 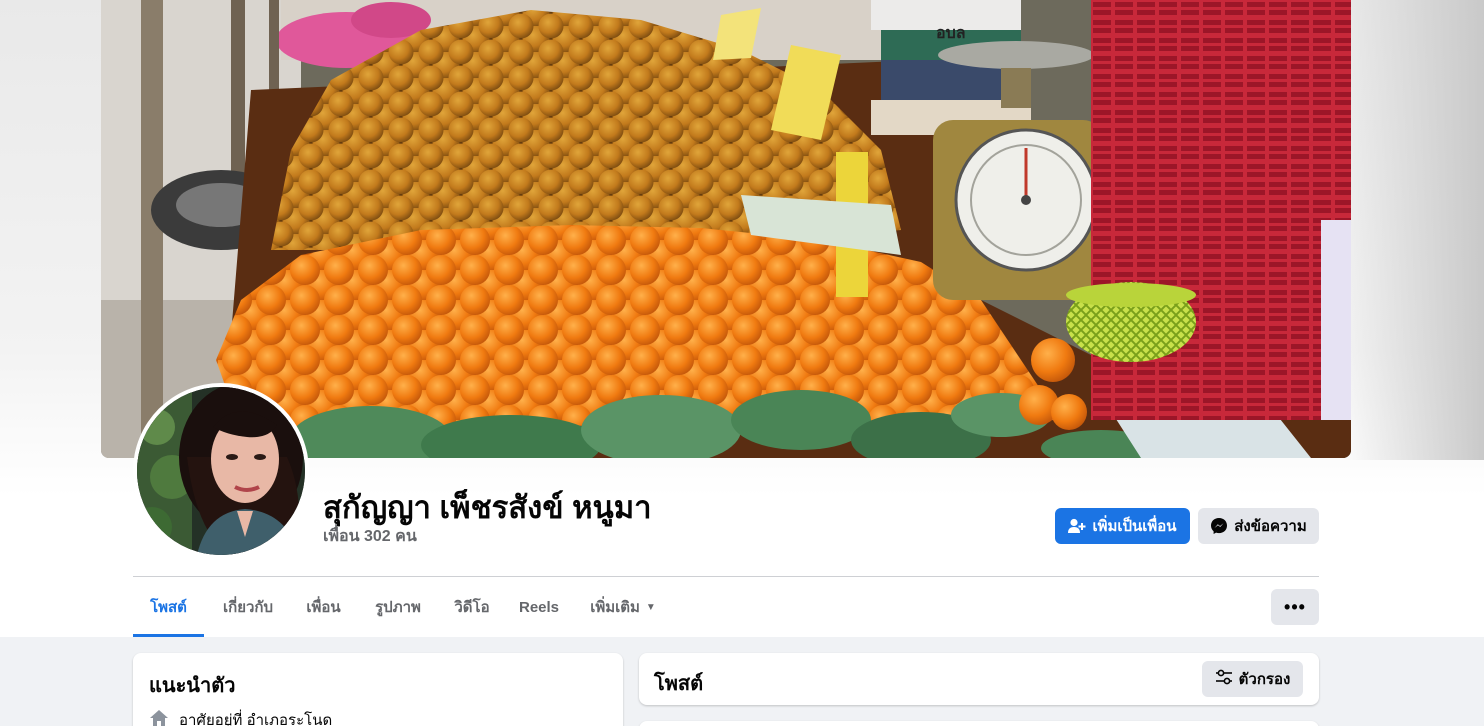 I want to click on next-post-card, so click(x=979, y=723).